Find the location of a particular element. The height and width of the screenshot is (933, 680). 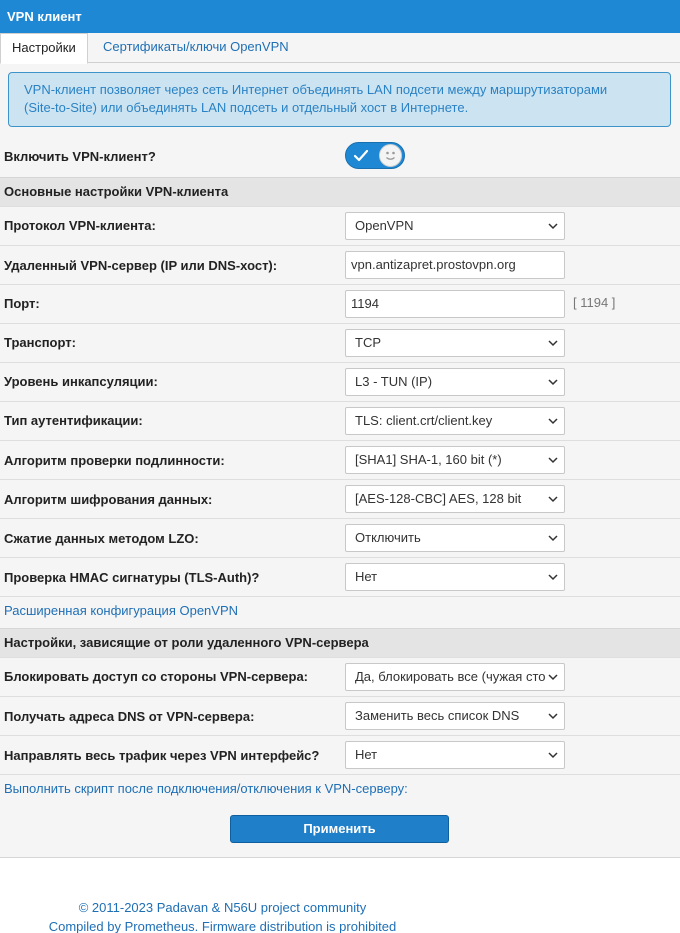

block-value: Да, блокировать все (чужая сто is located at coordinates (450, 676).